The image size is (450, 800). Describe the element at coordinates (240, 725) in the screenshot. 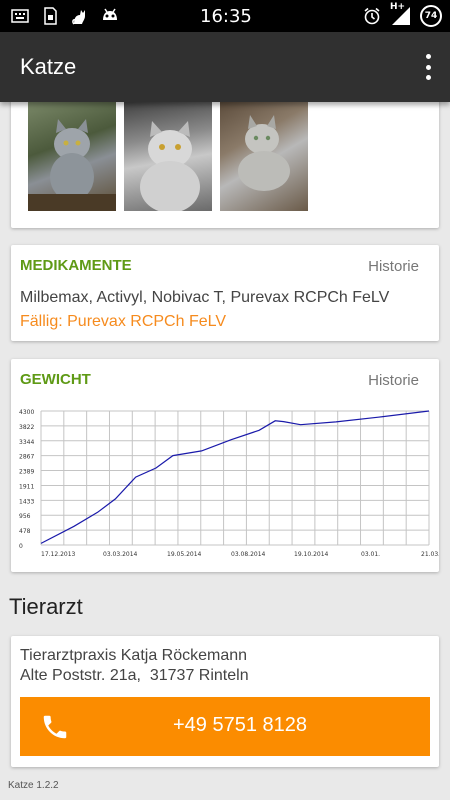

I see `phone-number: +49 5751 8128` at that location.